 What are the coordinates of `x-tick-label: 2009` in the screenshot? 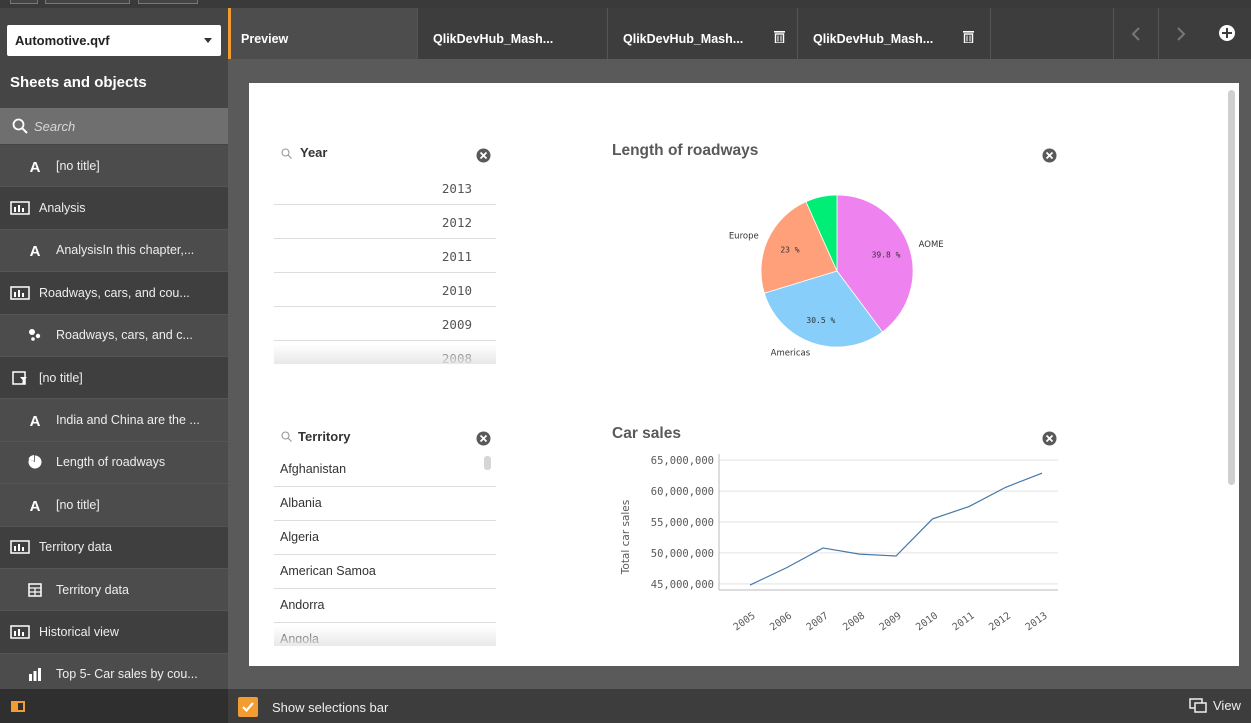 It's located at (891, 621).